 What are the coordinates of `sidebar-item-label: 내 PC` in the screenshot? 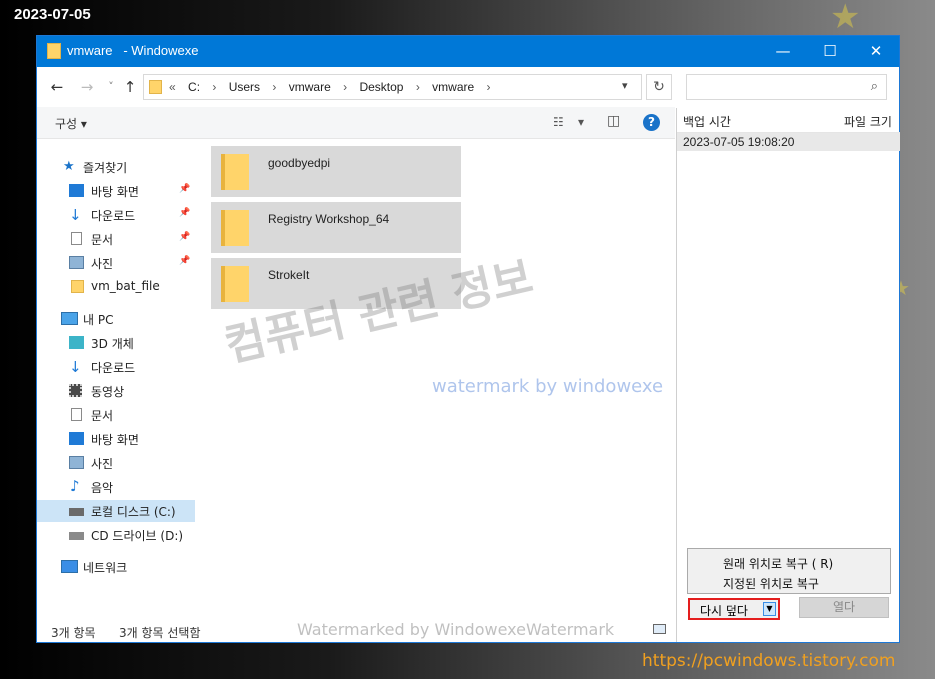 It's located at (98, 320).